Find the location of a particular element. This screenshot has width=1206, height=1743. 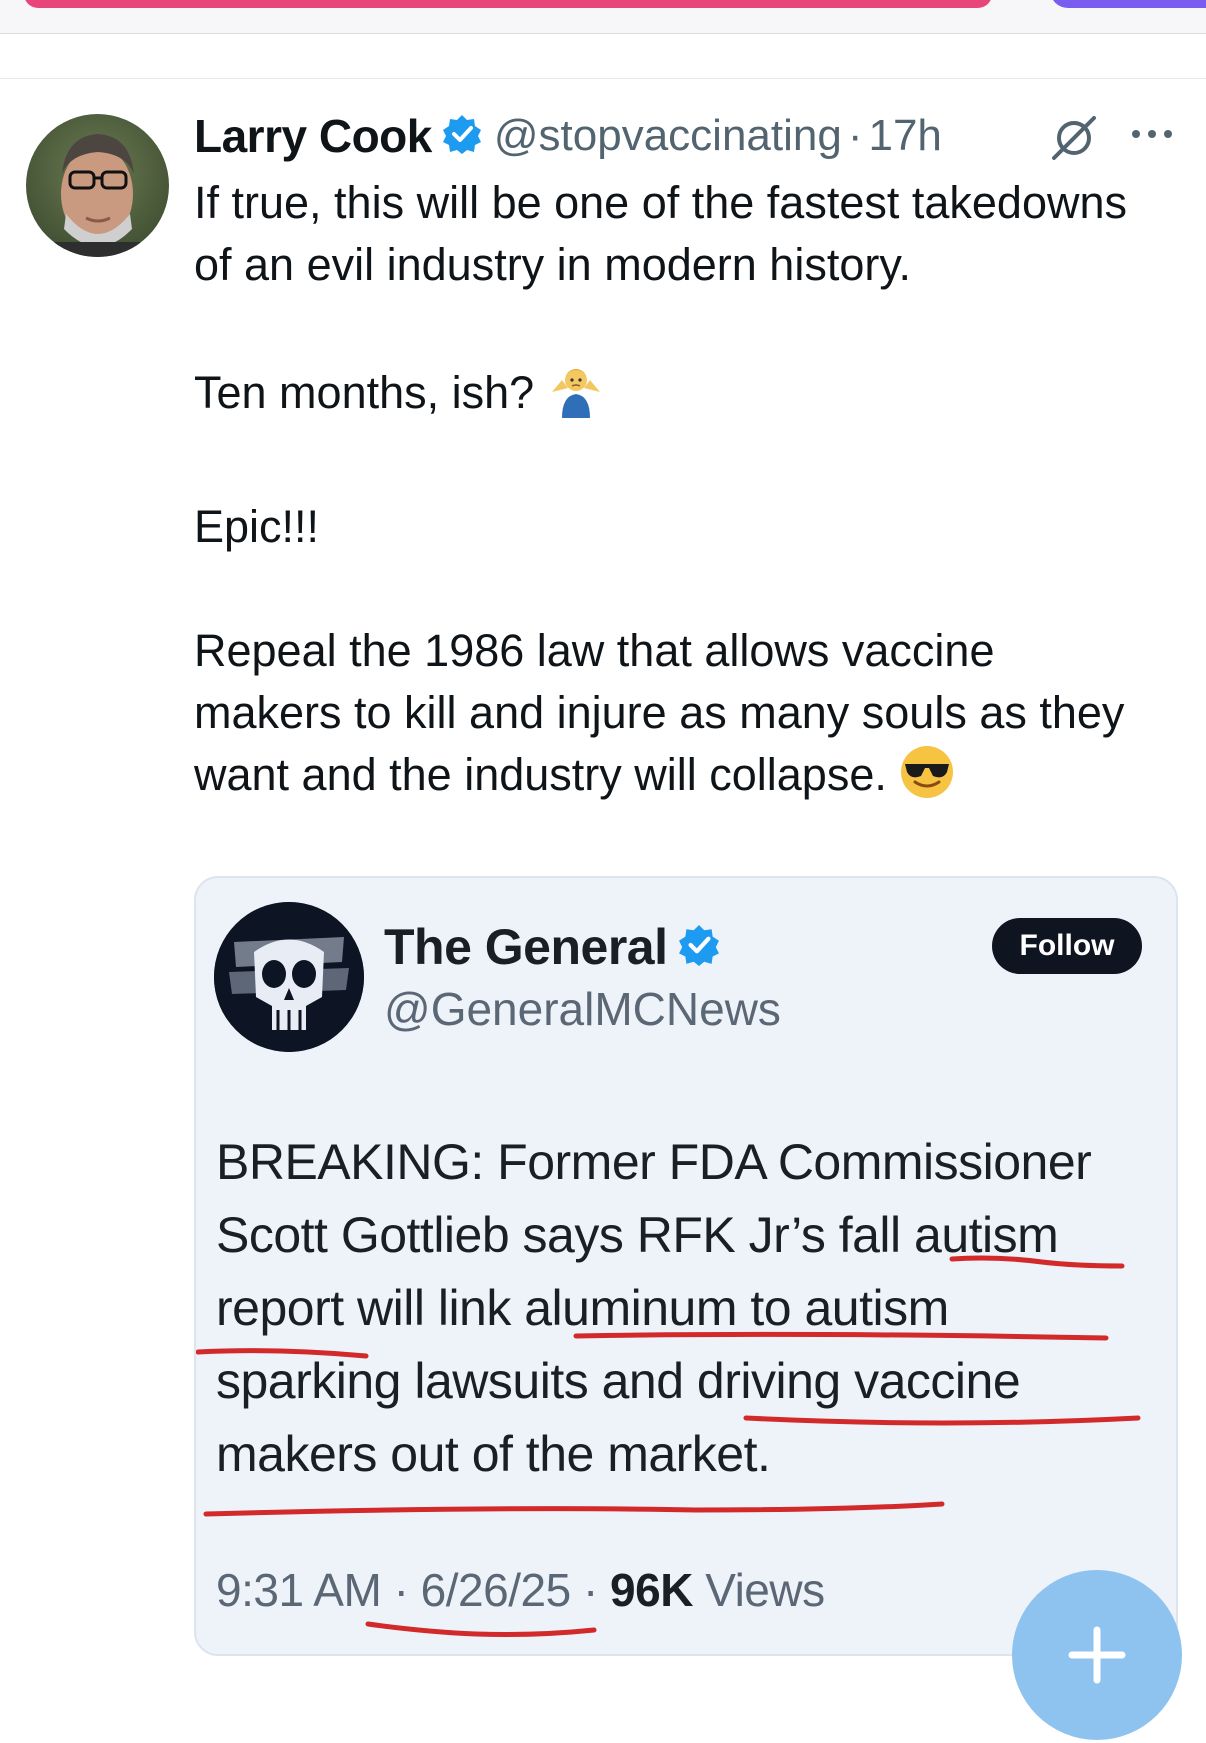

quoted-post-meta: 9:31 AM · 6/26/25 · 96K Views is located at coordinates (520, 1590).